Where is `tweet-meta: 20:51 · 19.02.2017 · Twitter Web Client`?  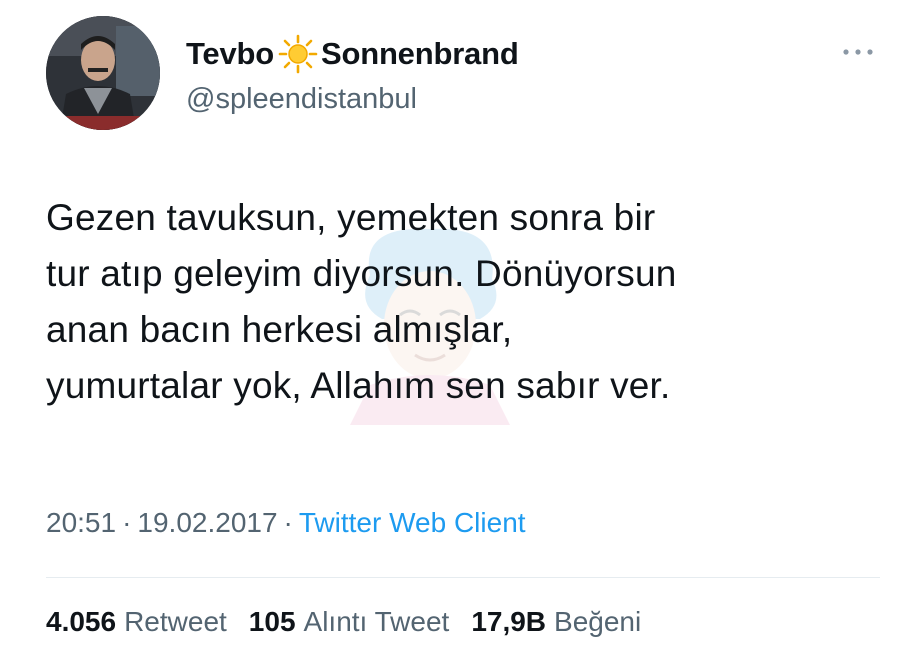 tweet-meta: 20:51 · 19.02.2017 · Twitter Web Client is located at coordinates (286, 523).